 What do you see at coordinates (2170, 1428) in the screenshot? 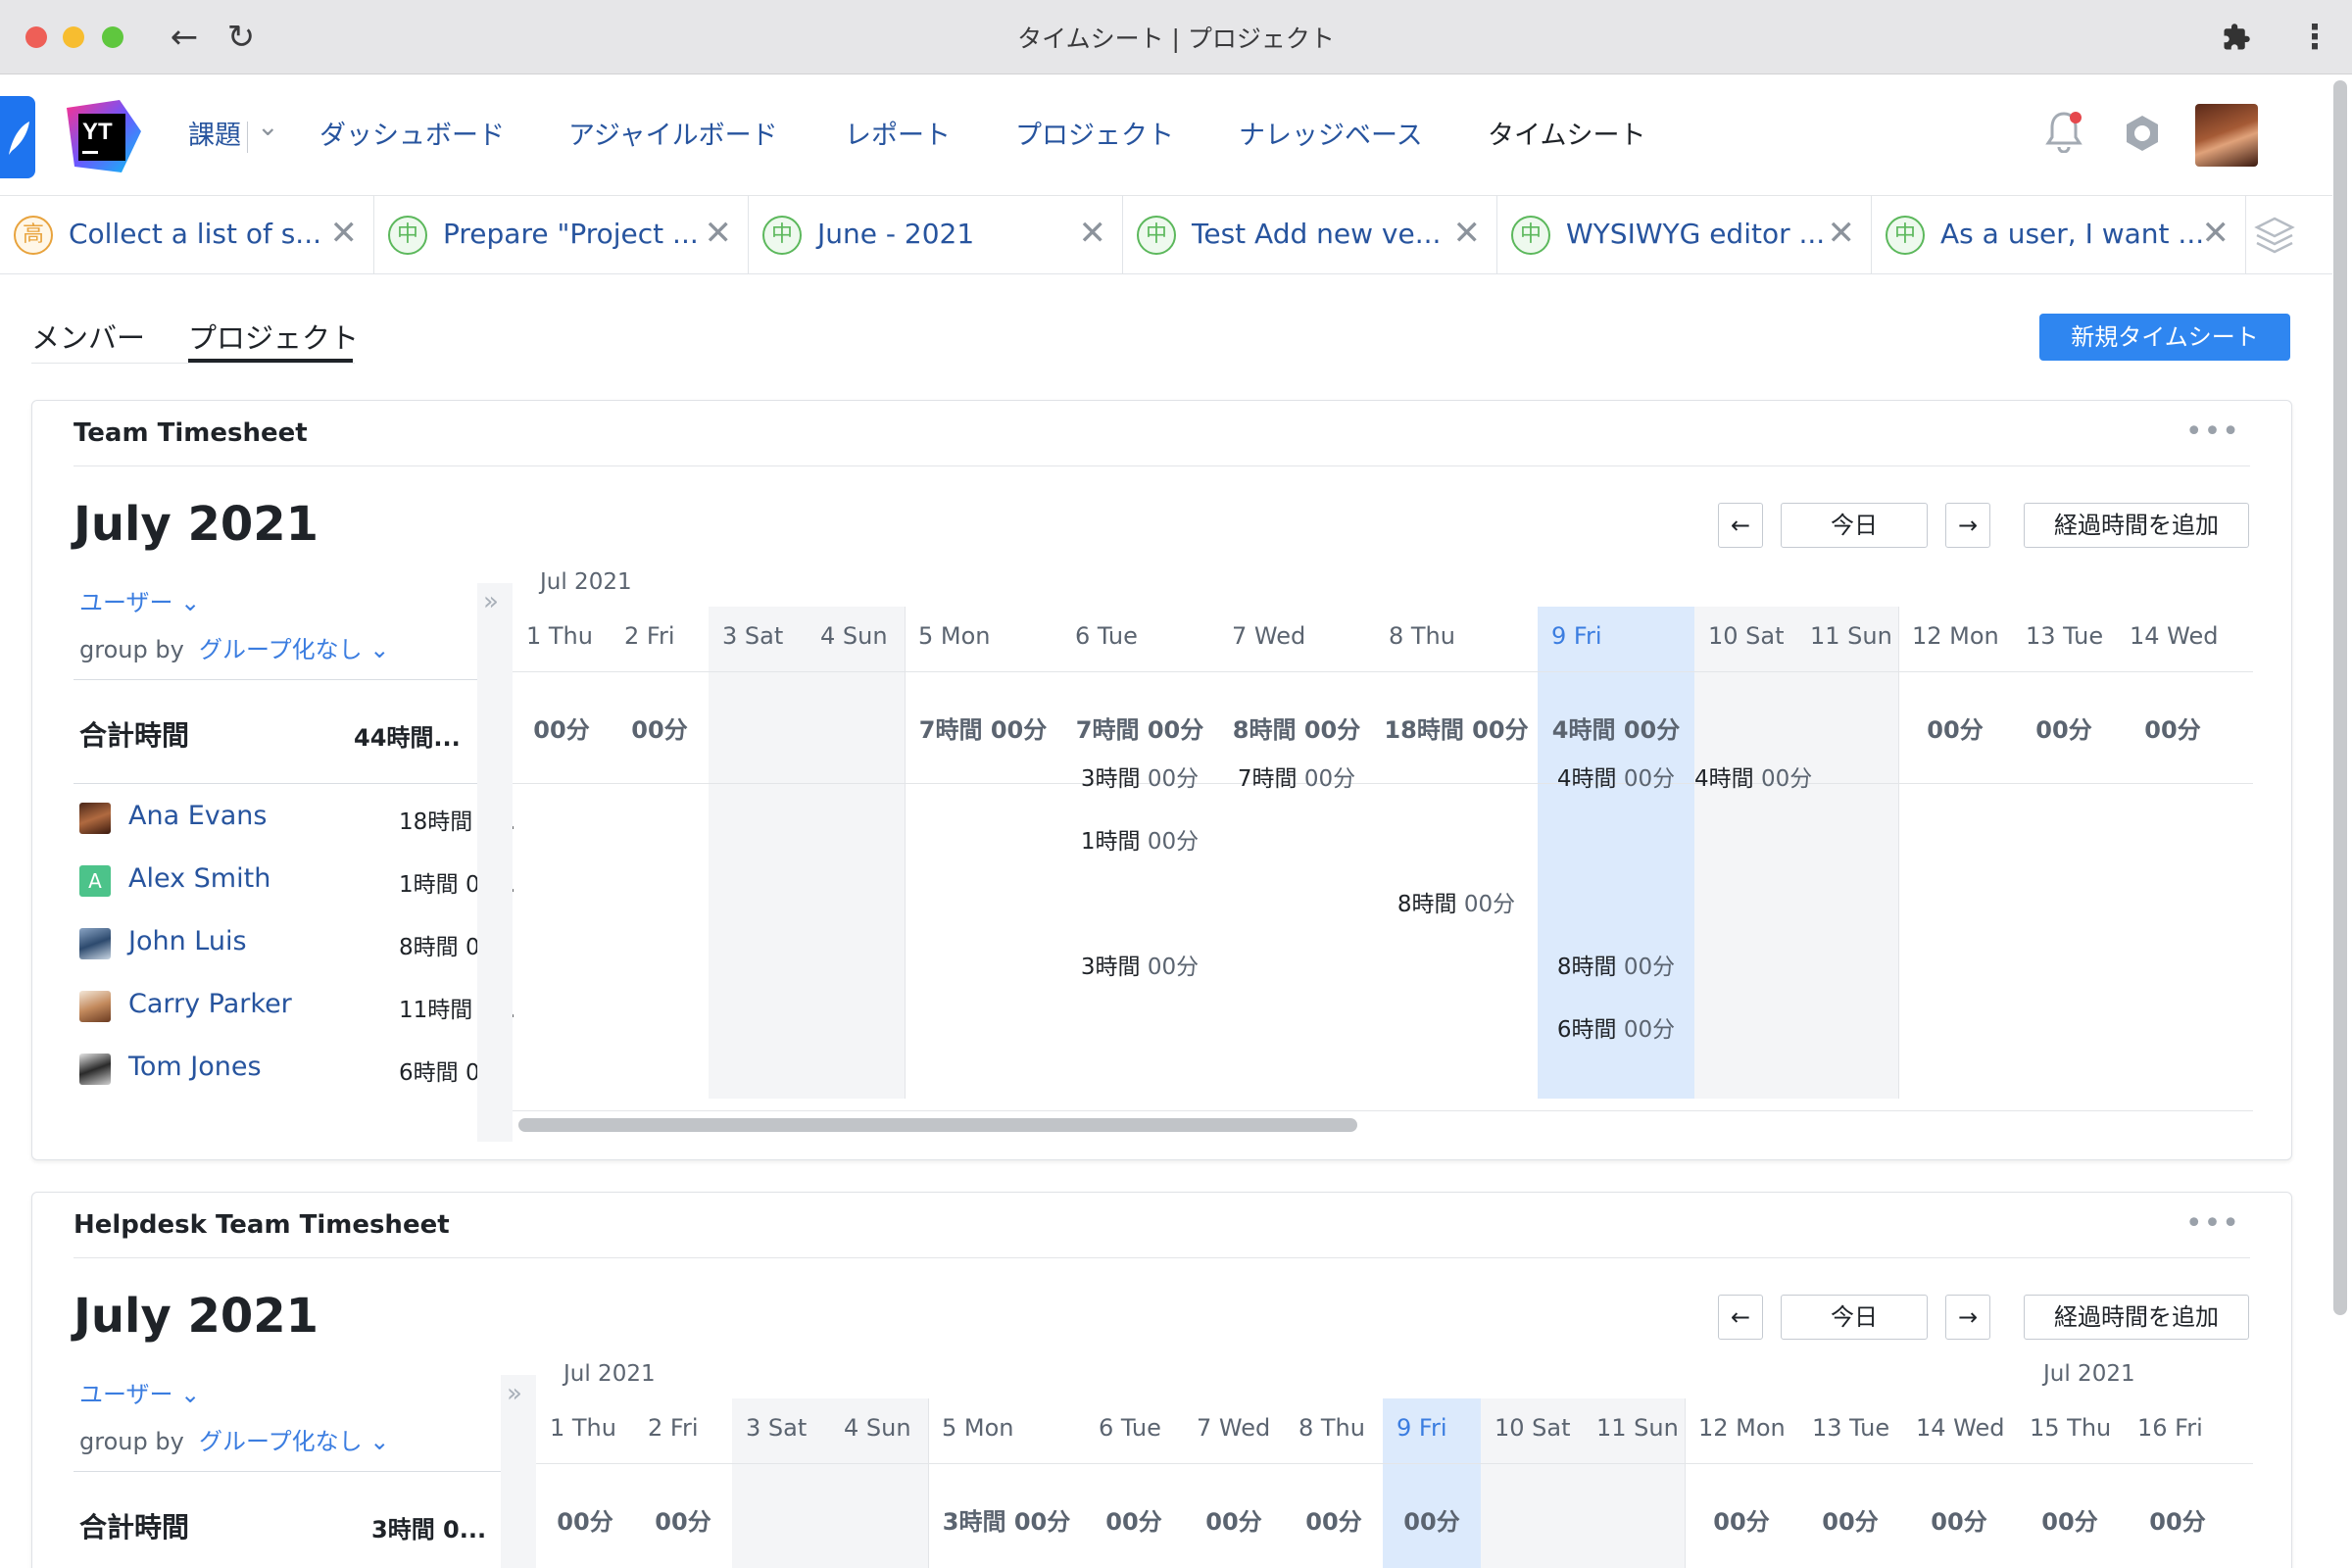
I see `day-header: 16 Fri` at bounding box center [2170, 1428].